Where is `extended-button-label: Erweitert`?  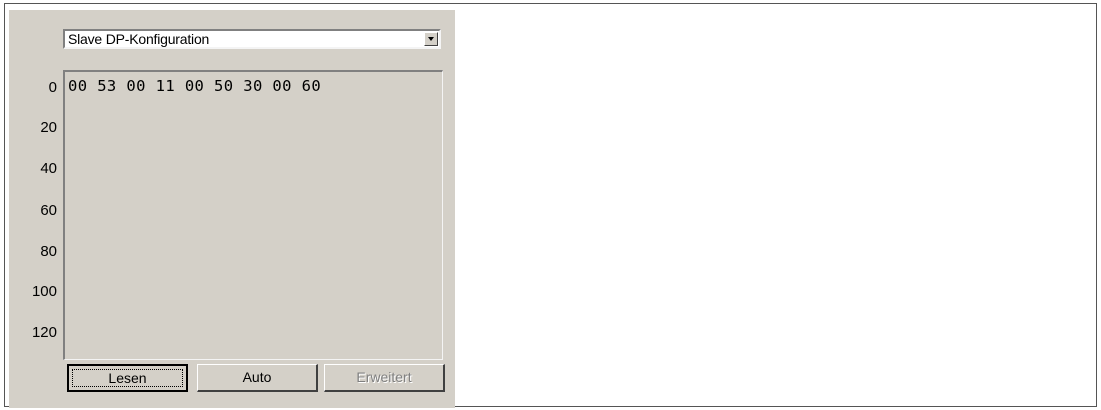
extended-button-label: Erweitert is located at coordinates (384, 377).